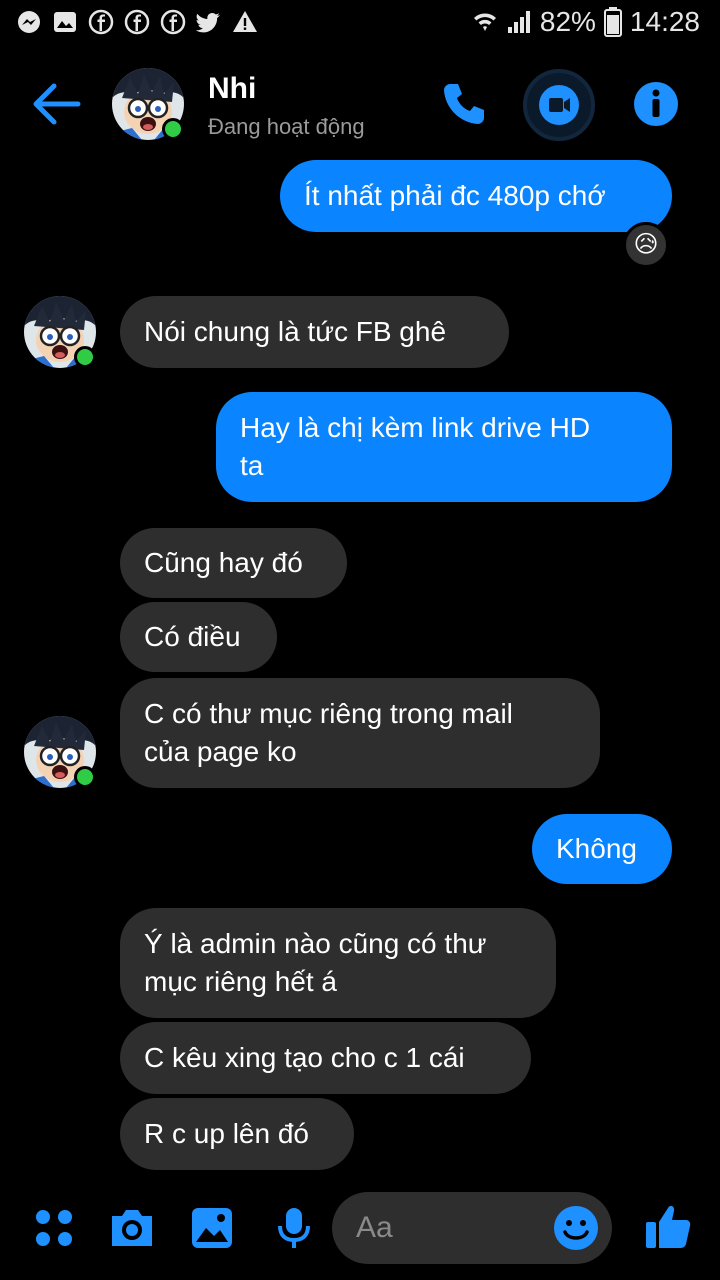 Image resolution: width=720 pixels, height=1280 pixels. I want to click on twitter-icon, so click(208, 23).